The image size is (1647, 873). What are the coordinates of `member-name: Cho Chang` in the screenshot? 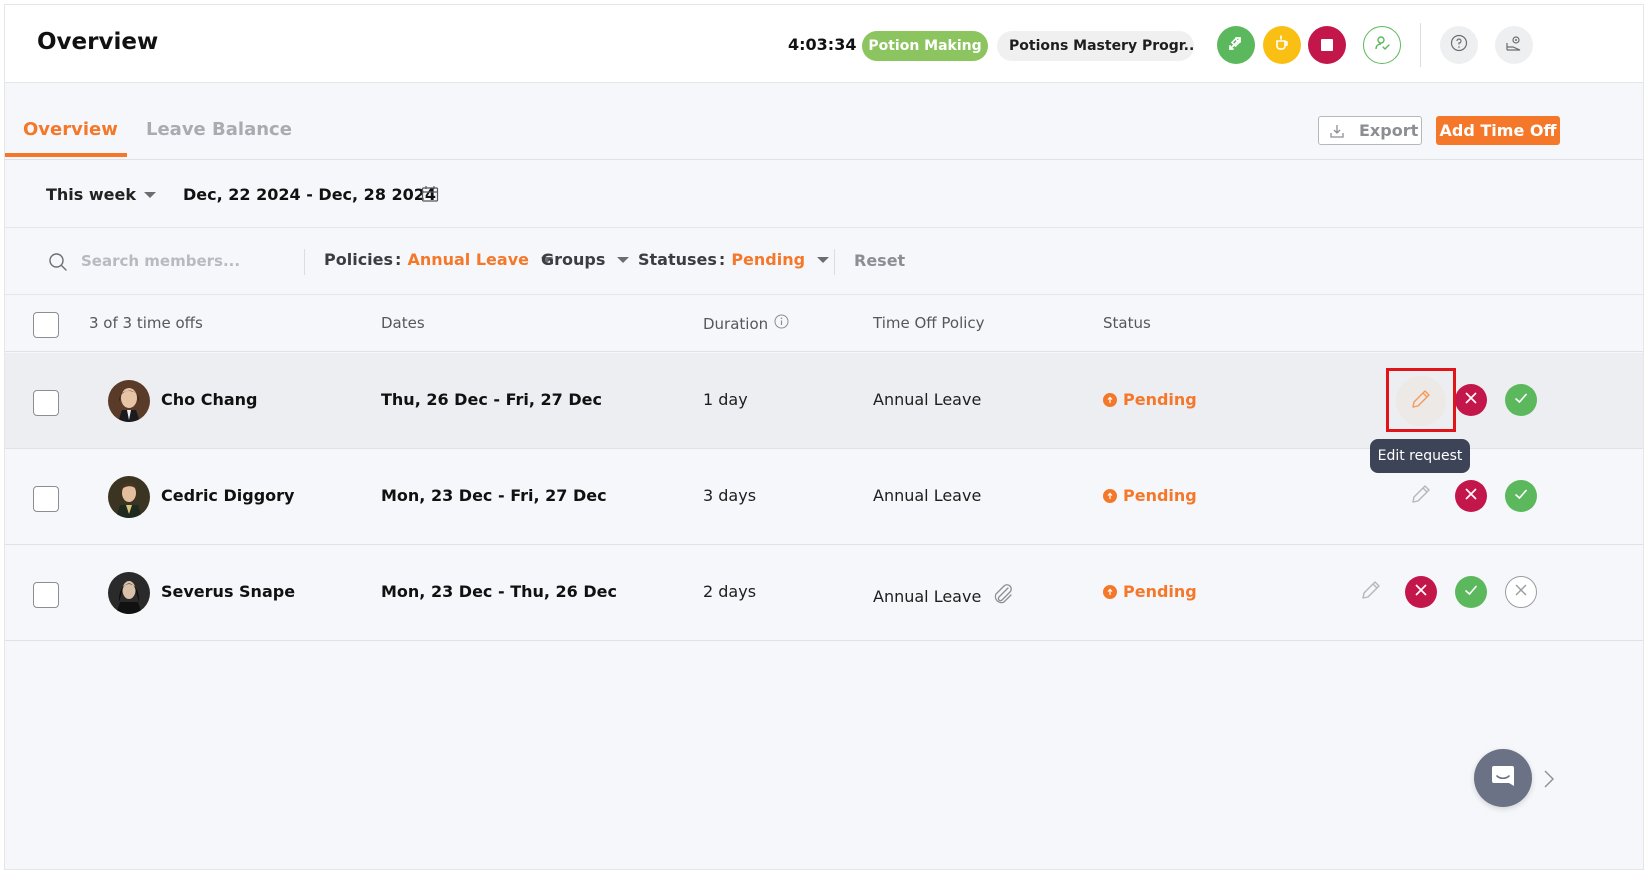 It's located at (209, 399).